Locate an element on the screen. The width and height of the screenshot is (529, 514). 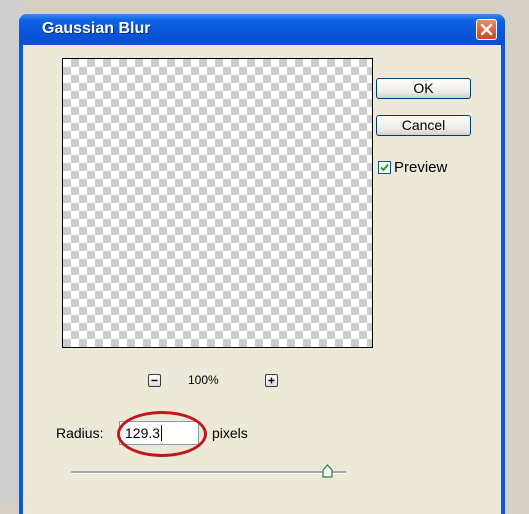
close-button is located at coordinates (486, 29).